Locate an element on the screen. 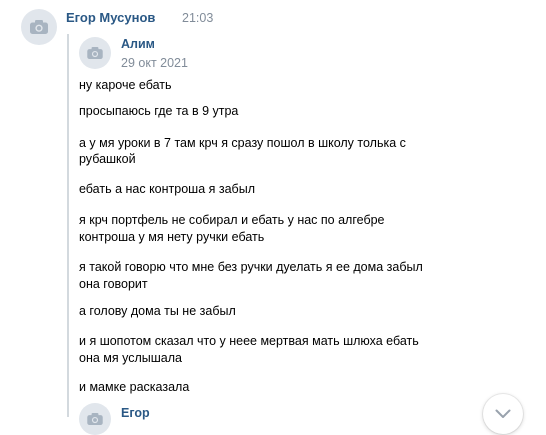 This screenshot has height=435, width=546. message-line: ебать а нас контроша я забыл is located at coordinates (167, 189).